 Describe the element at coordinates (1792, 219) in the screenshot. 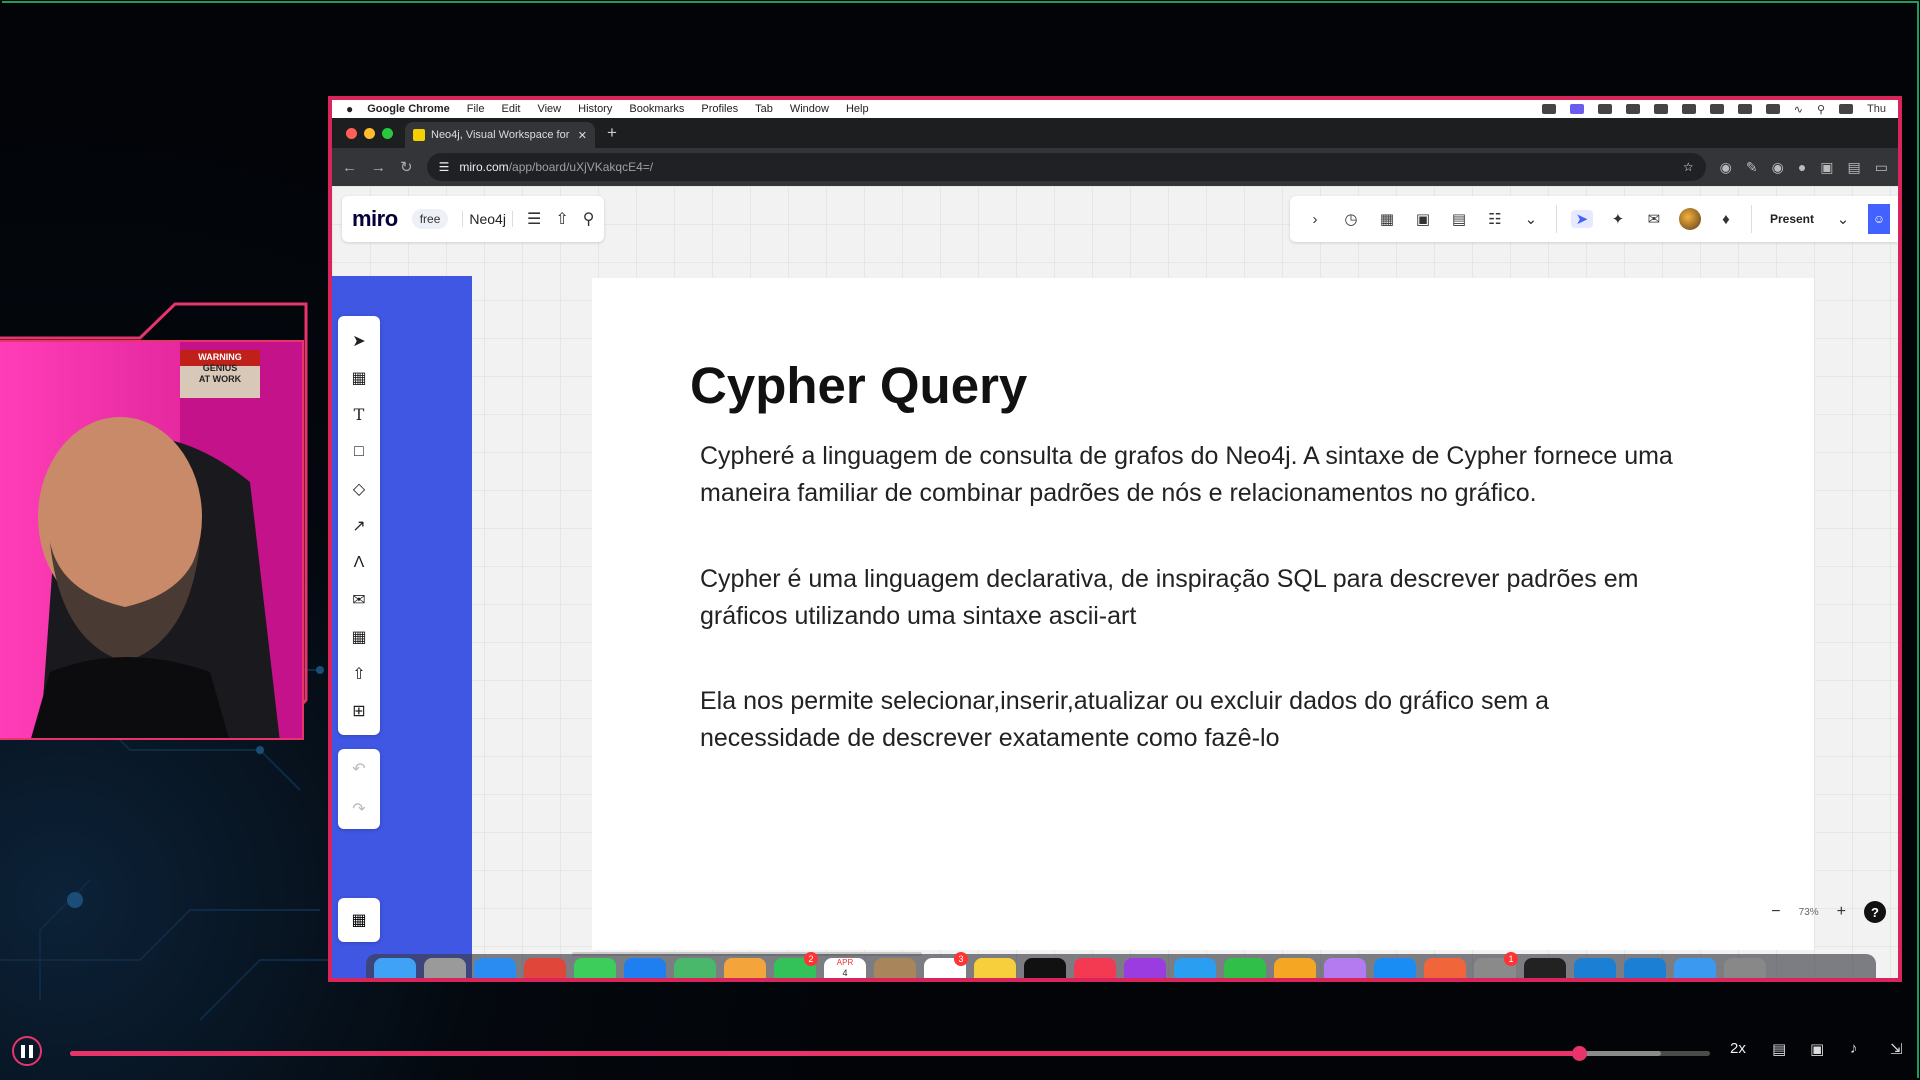

I see `present-button: Present` at that location.